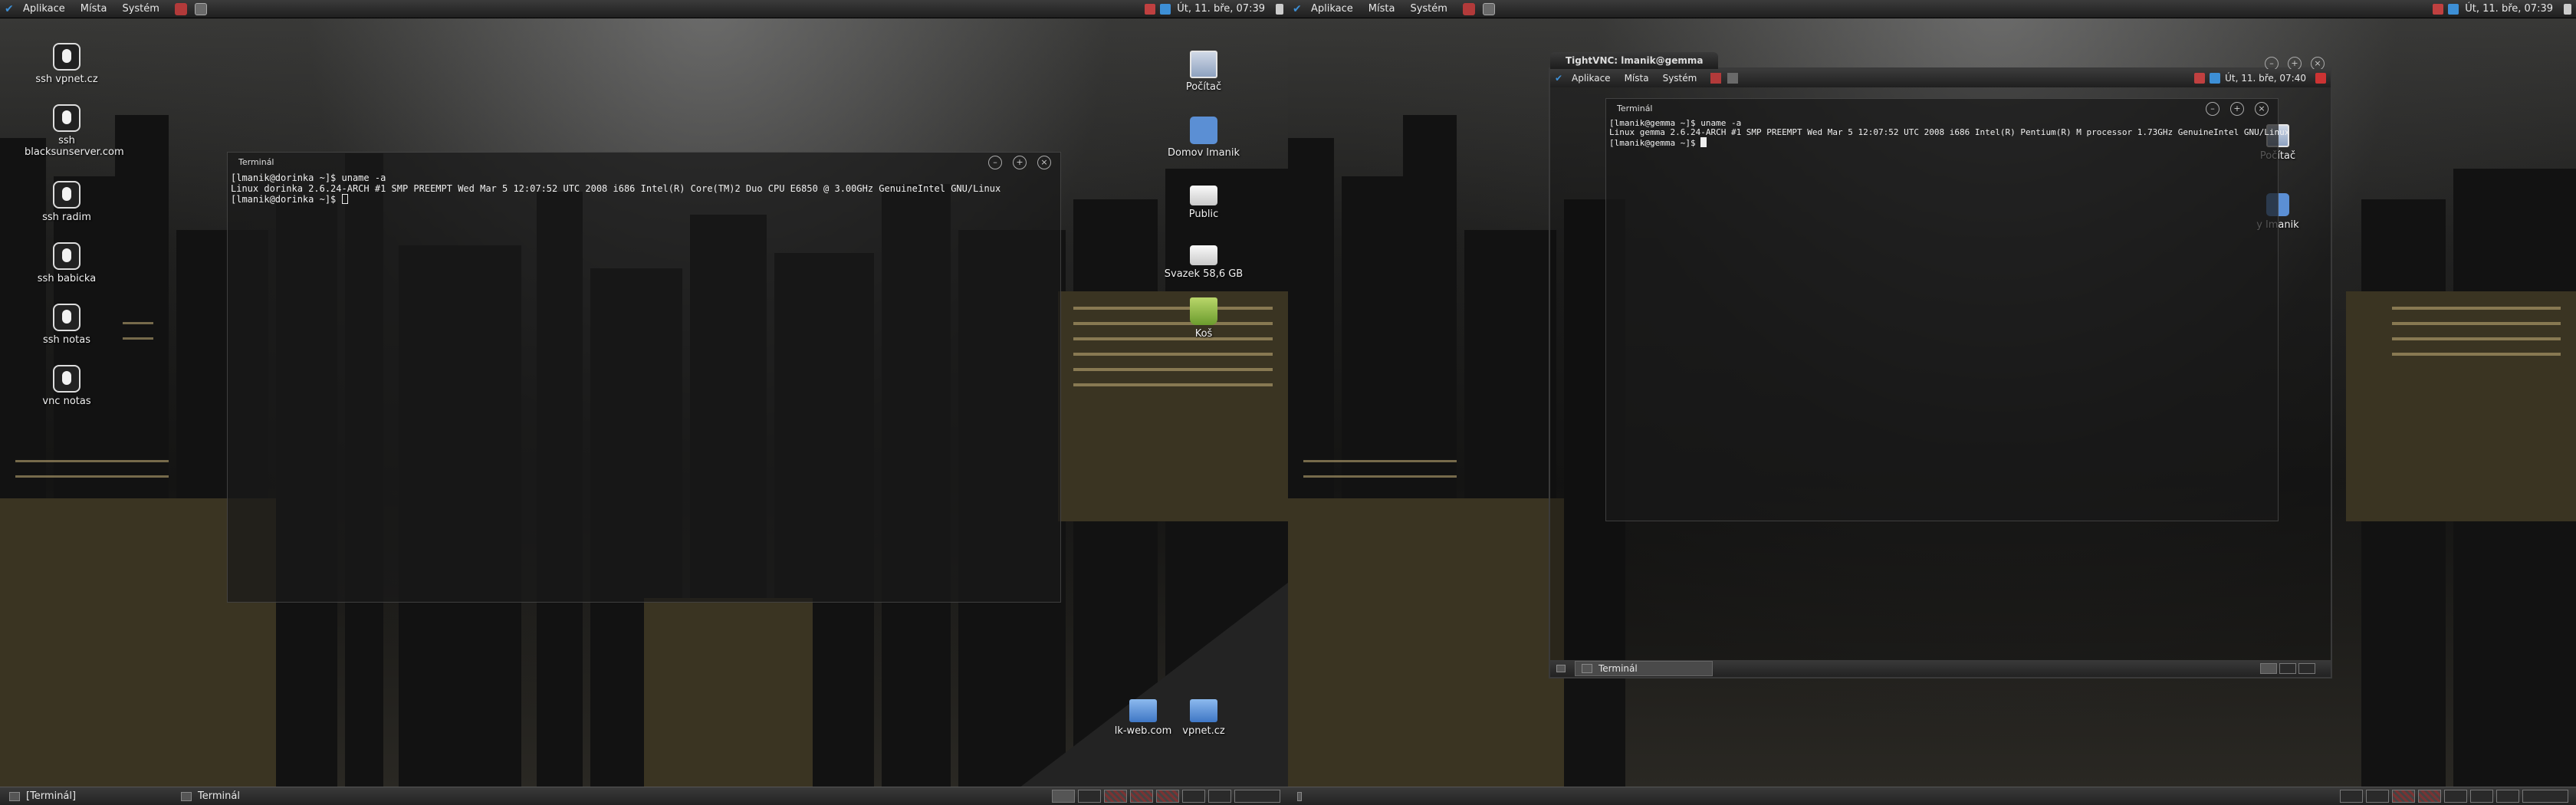  What do you see at coordinates (1204, 716) in the screenshot?
I see `desktop-icon-vpnet: vpnet.cz` at bounding box center [1204, 716].